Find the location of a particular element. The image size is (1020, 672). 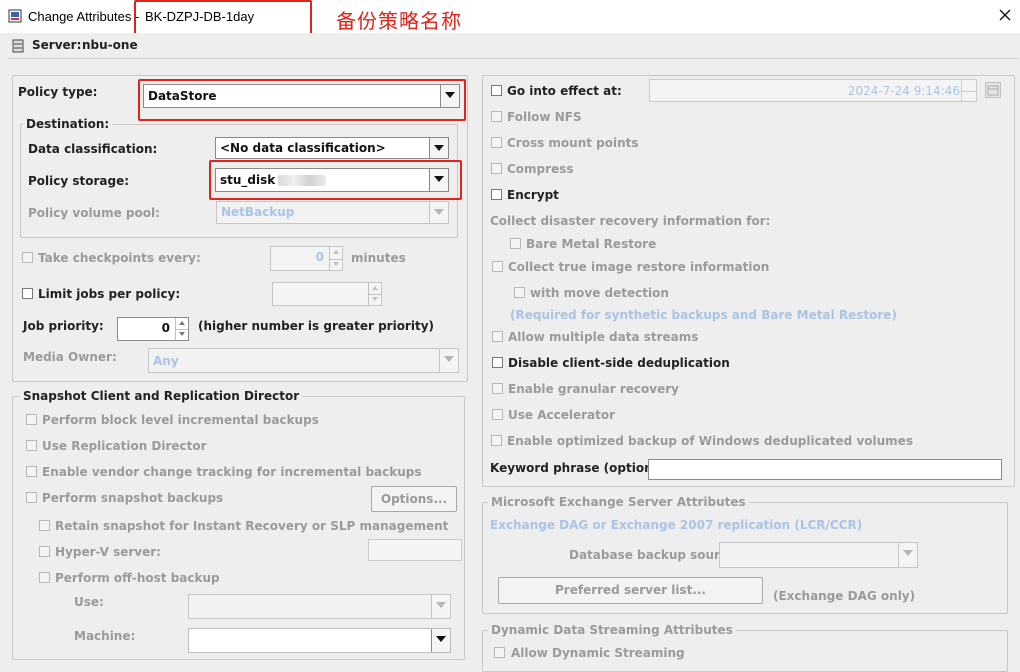

move-detection-checkbox is located at coordinates (519, 292).